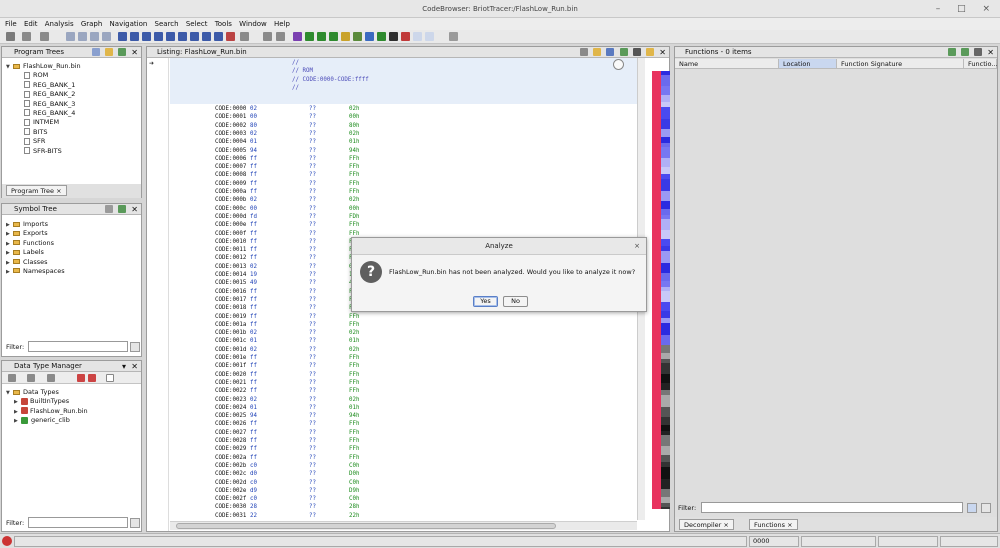  I want to click on maximize-icon, so click(978, 52).